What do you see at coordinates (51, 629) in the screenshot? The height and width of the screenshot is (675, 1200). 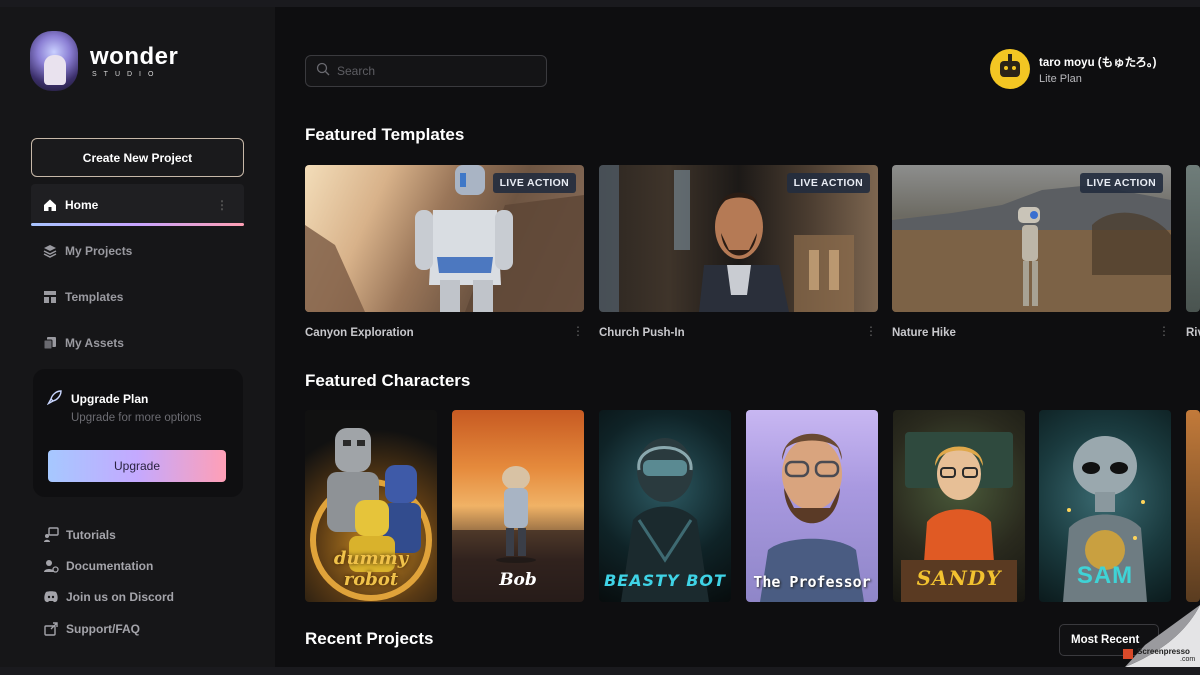 I see `support-icon` at bounding box center [51, 629].